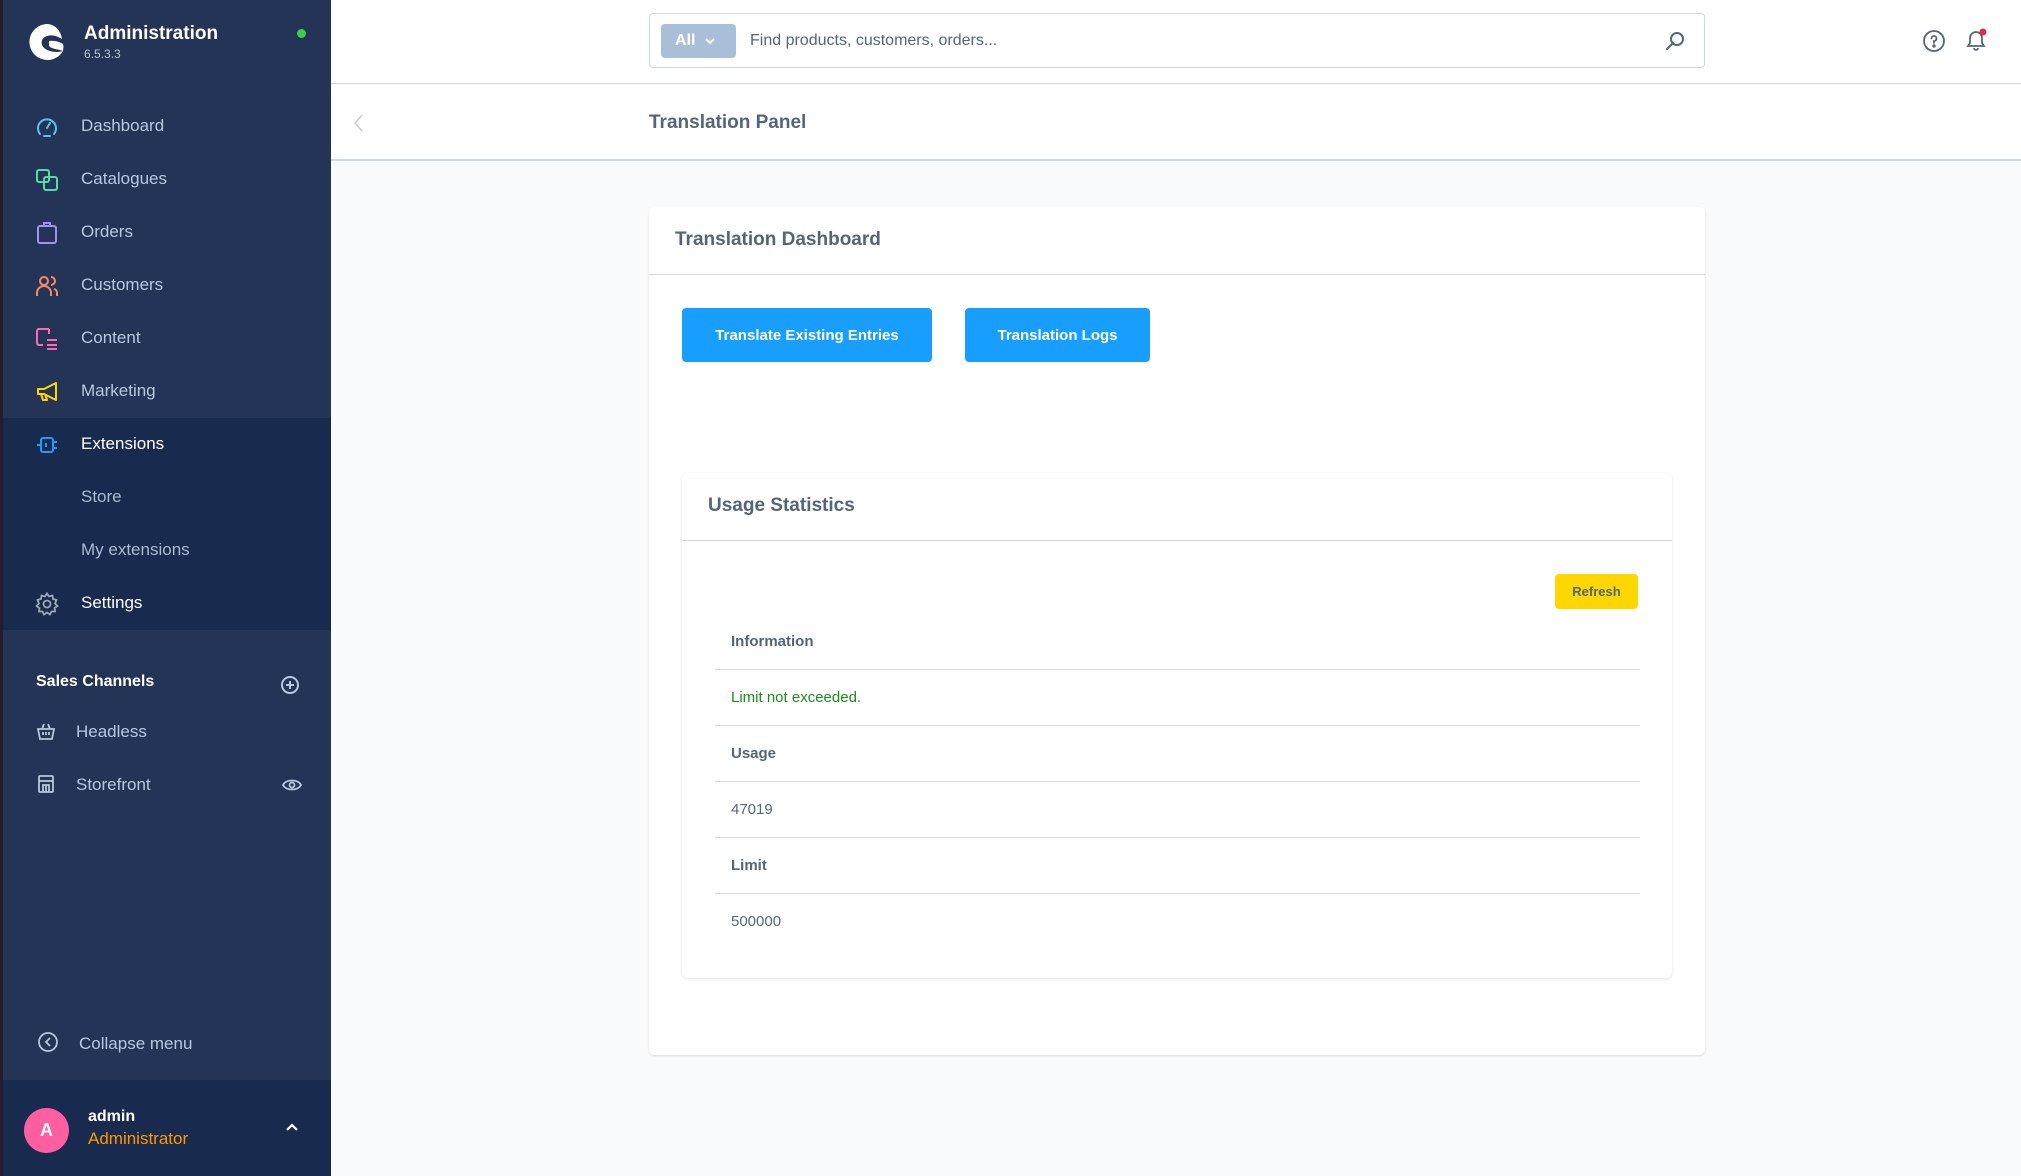 The image size is (2021, 1176). What do you see at coordinates (1177, 507) in the screenshot?
I see `usage-card-header: Usage Statistics` at bounding box center [1177, 507].